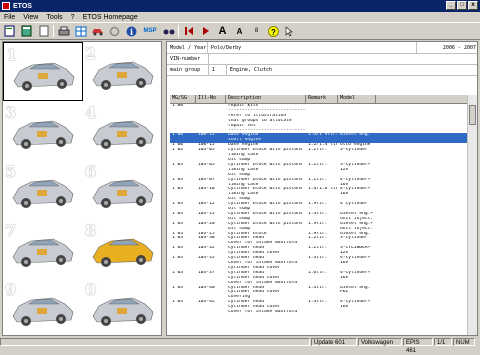 The image size is (480, 355). I want to click on vin-row: VIN-number, so click(322, 59).